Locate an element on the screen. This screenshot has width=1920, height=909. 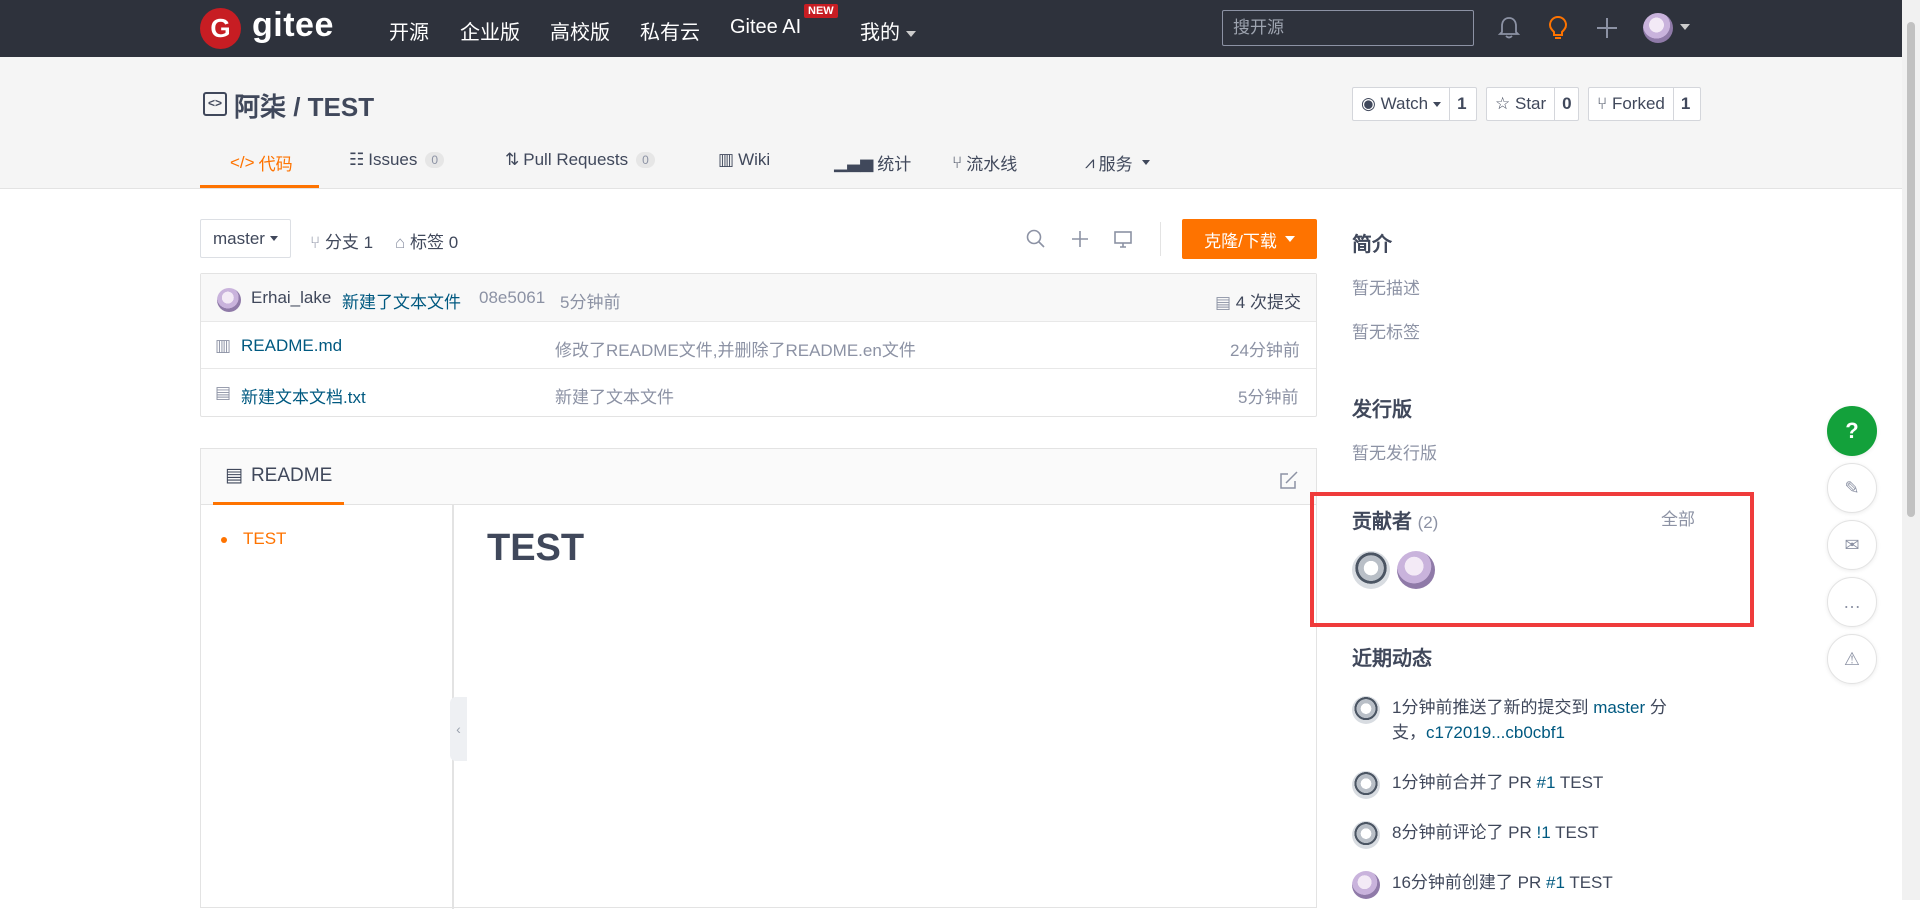
fork-button: ⑂ Forked 1 is located at coordinates (1644, 104).